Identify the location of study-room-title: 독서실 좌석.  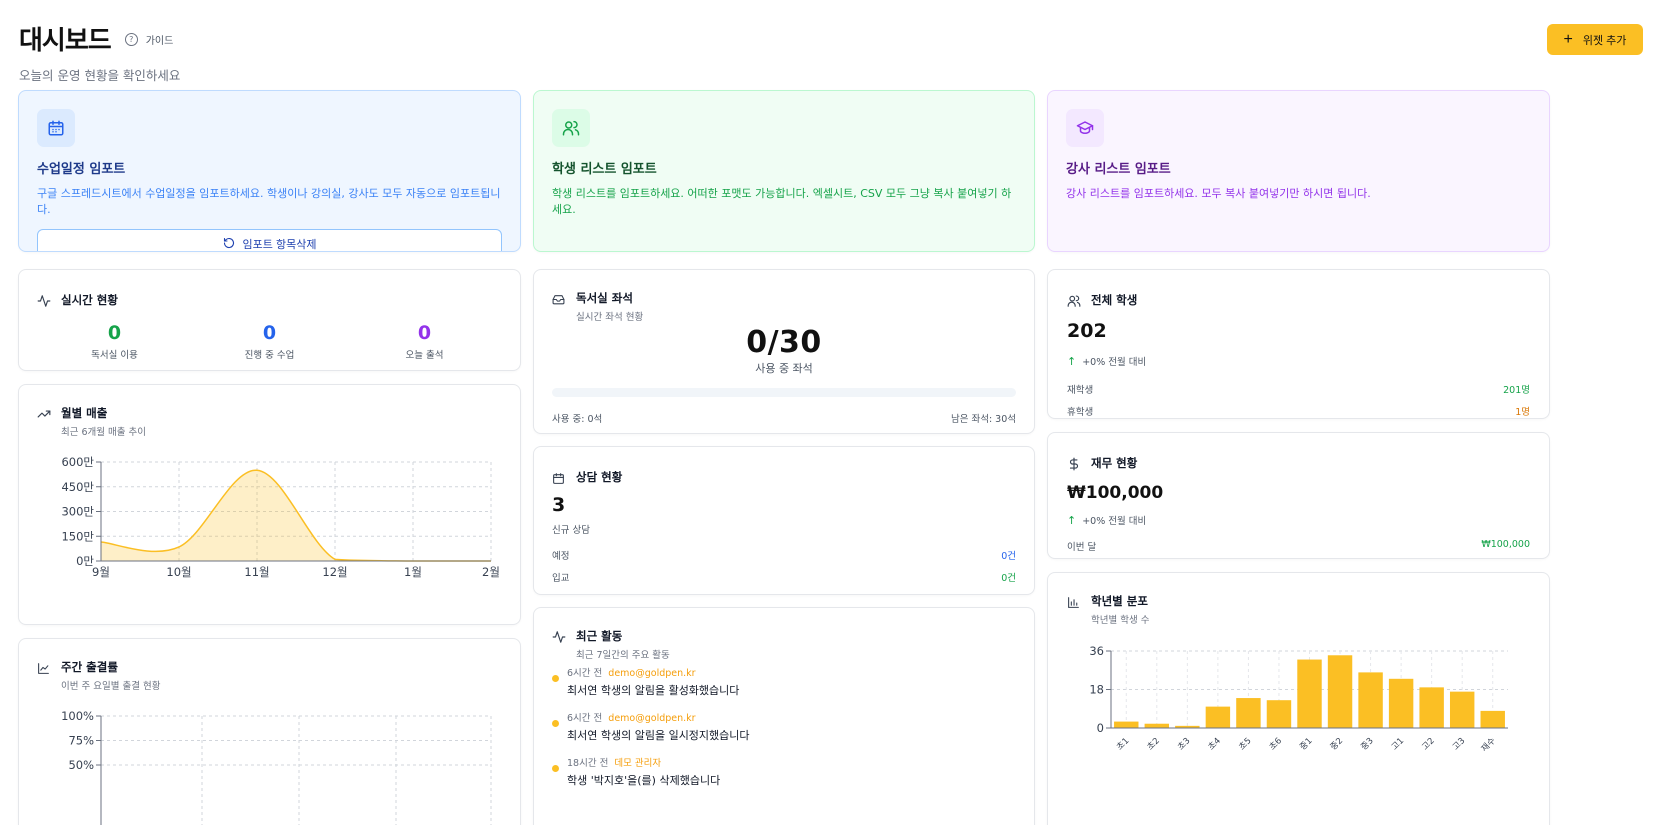
(604, 298).